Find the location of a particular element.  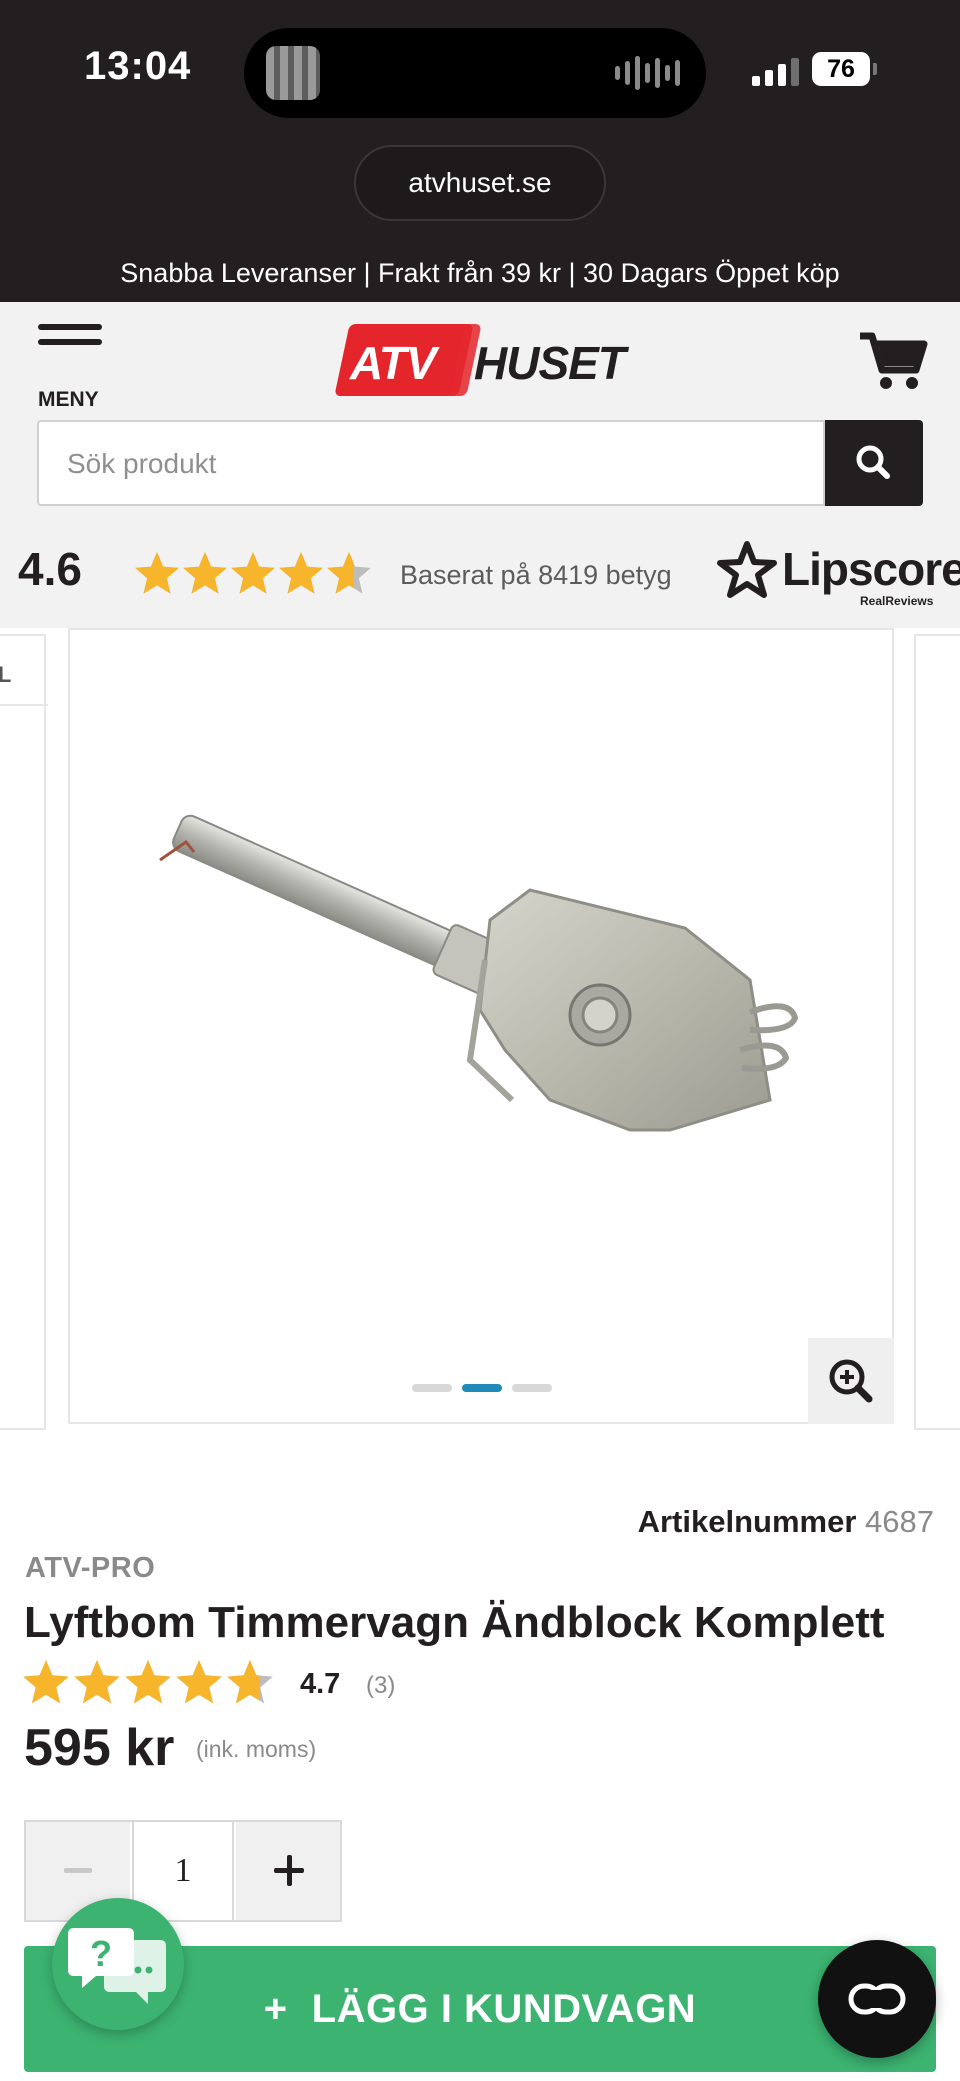

add-to-cart-text: LÄGG I KUNDVAGN is located at coordinates (504, 2009).